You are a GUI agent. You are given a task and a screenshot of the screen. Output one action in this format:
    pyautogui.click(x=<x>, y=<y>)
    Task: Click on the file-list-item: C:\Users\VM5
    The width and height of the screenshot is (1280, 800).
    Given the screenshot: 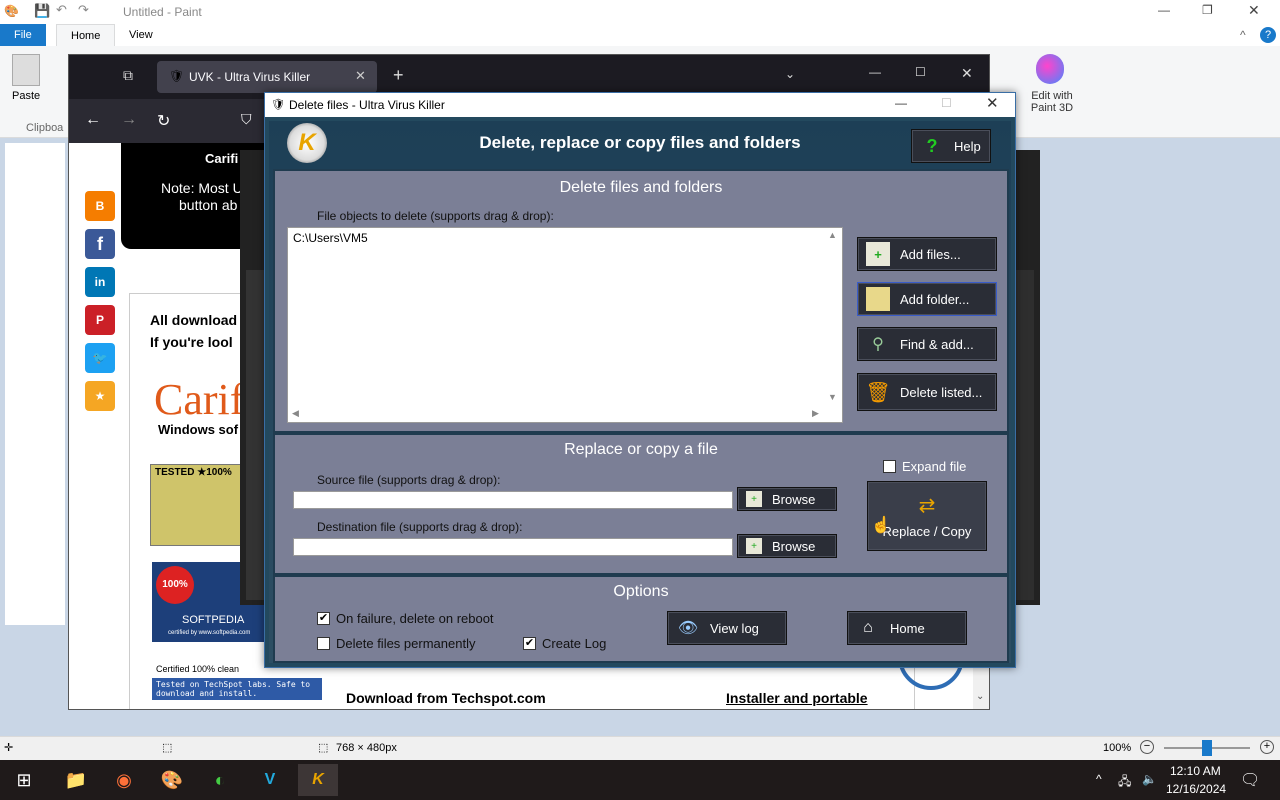 What is the action you would take?
    pyautogui.click(x=330, y=238)
    